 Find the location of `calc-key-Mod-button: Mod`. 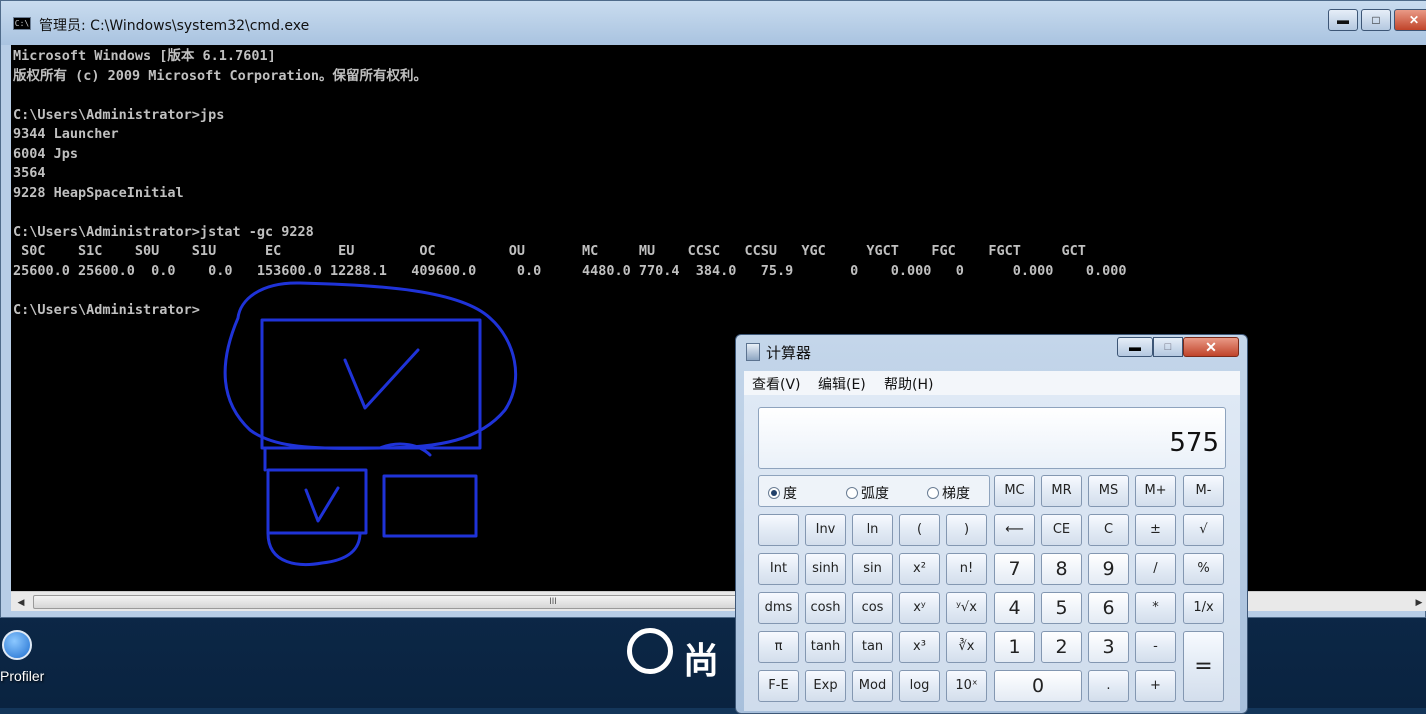

calc-key-Mod-button: Mod is located at coordinates (872, 686).